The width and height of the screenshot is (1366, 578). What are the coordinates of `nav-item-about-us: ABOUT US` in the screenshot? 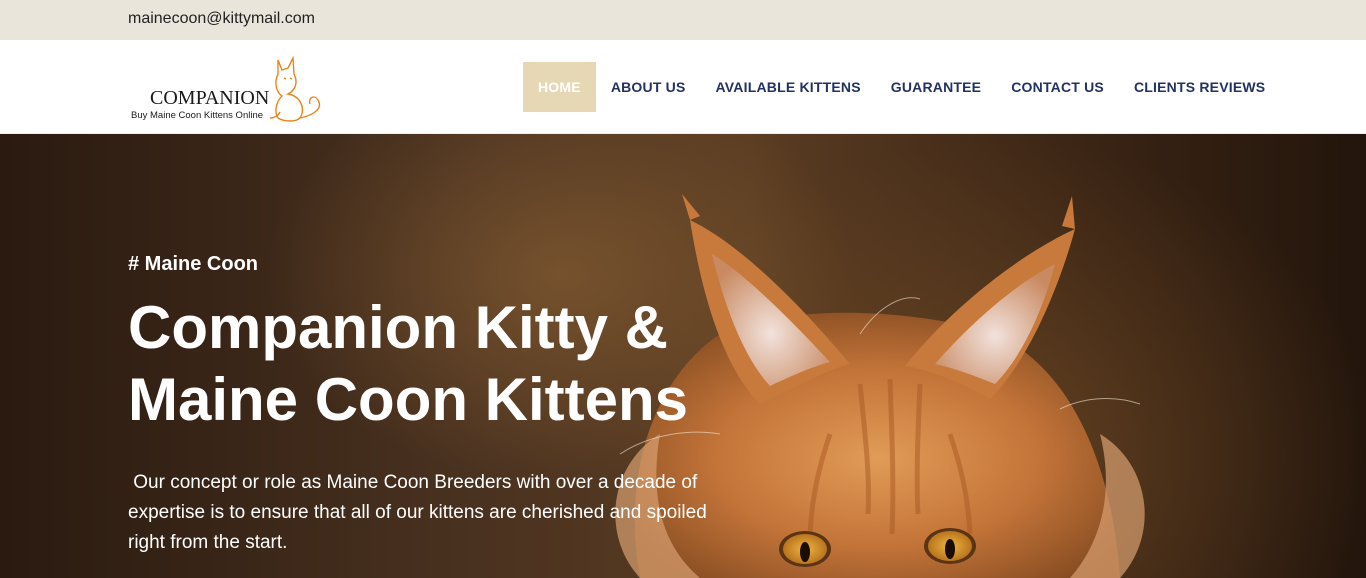 It's located at (648, 87).